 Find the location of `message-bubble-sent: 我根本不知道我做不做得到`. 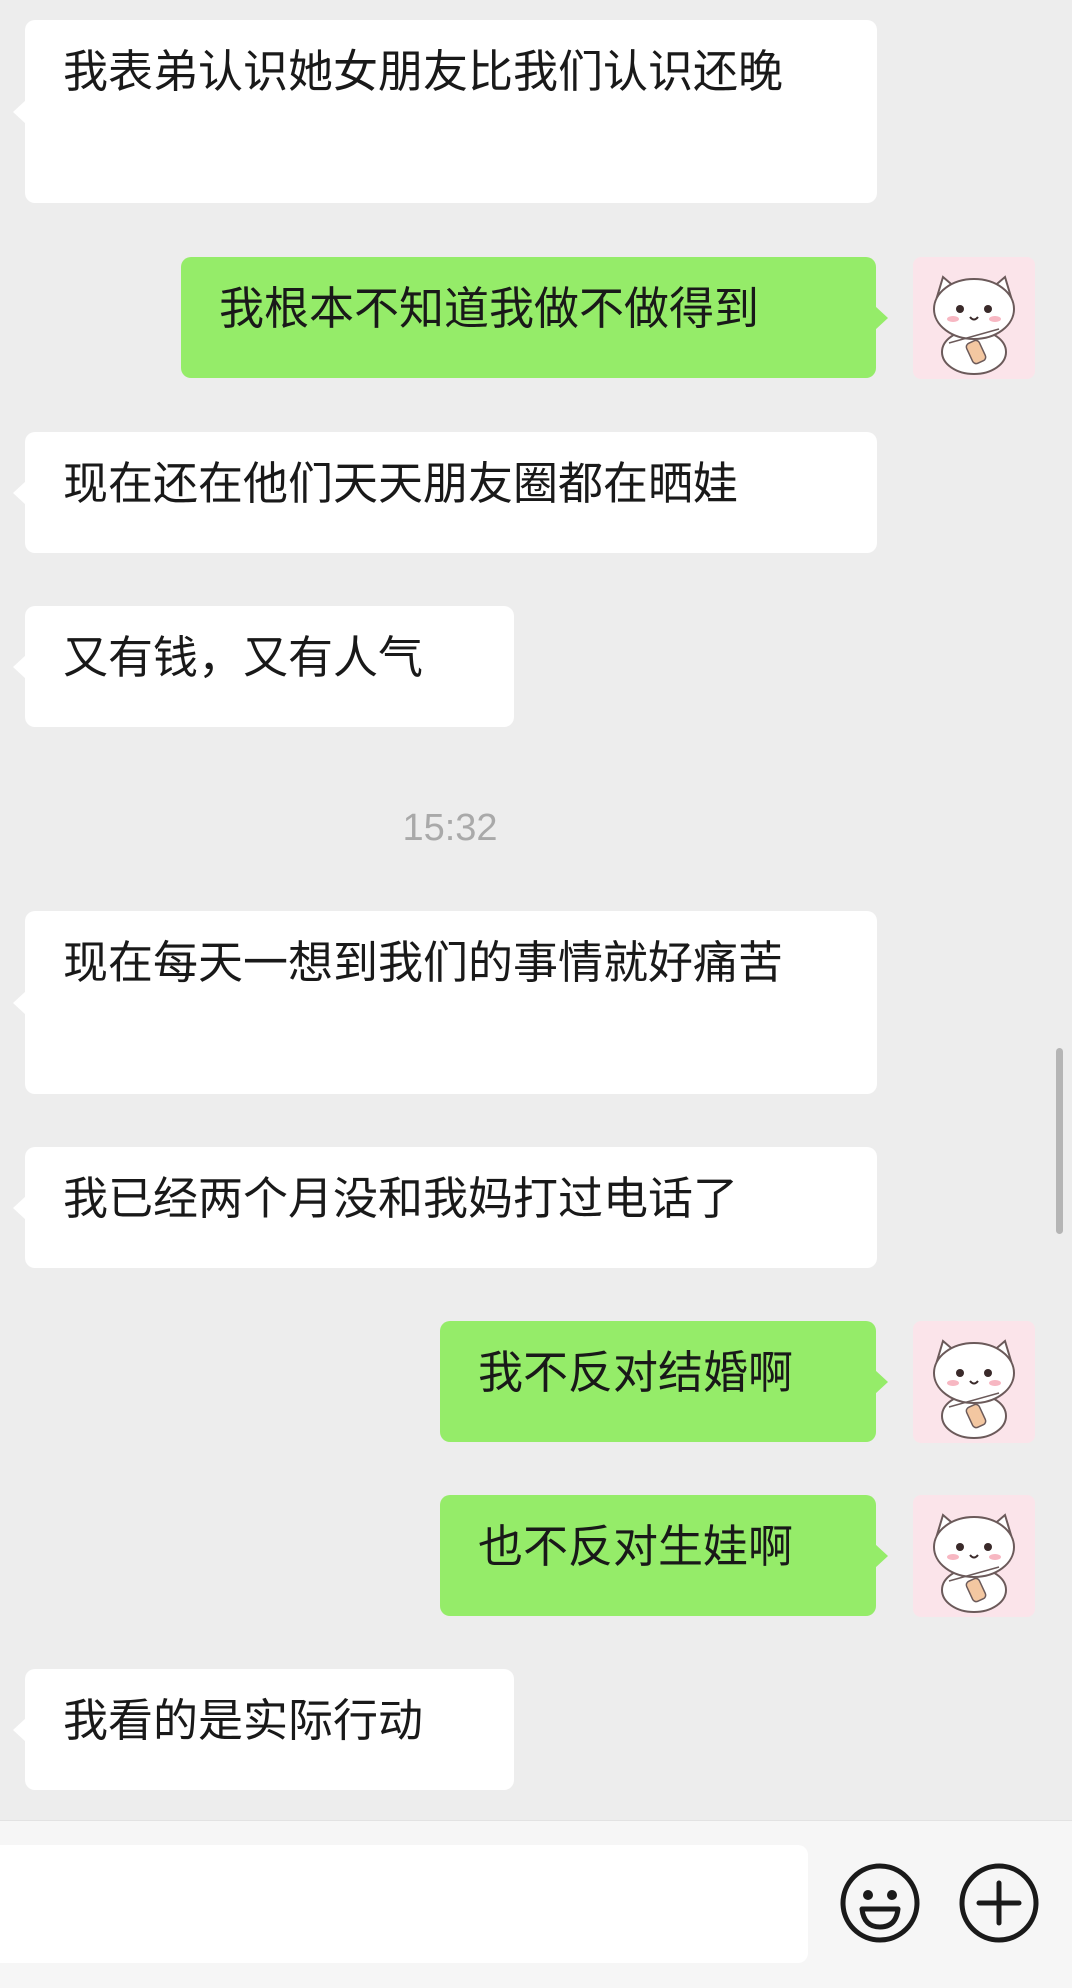

message-bubble-sent: 我根本不知道我做不做得到 is located at coordinates (534, 317).